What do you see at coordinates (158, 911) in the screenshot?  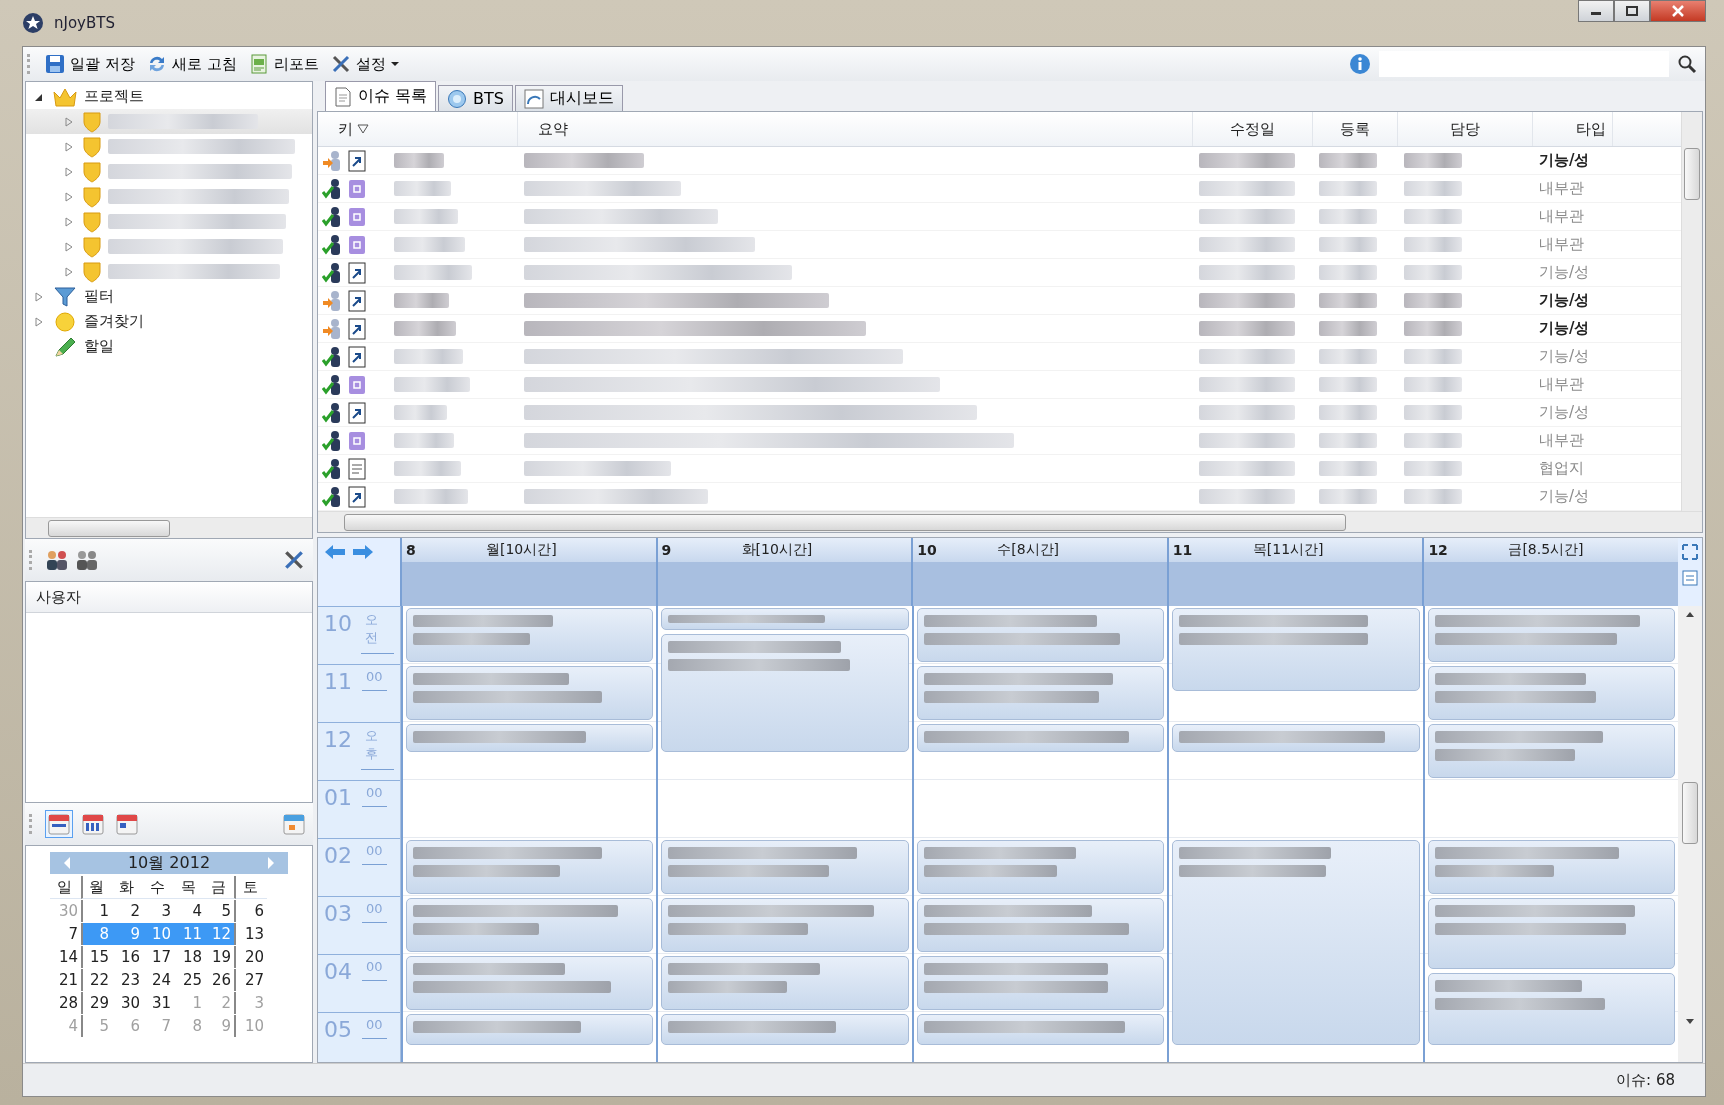 I see `calendar-day: 3` at bounding box center [158, 911].